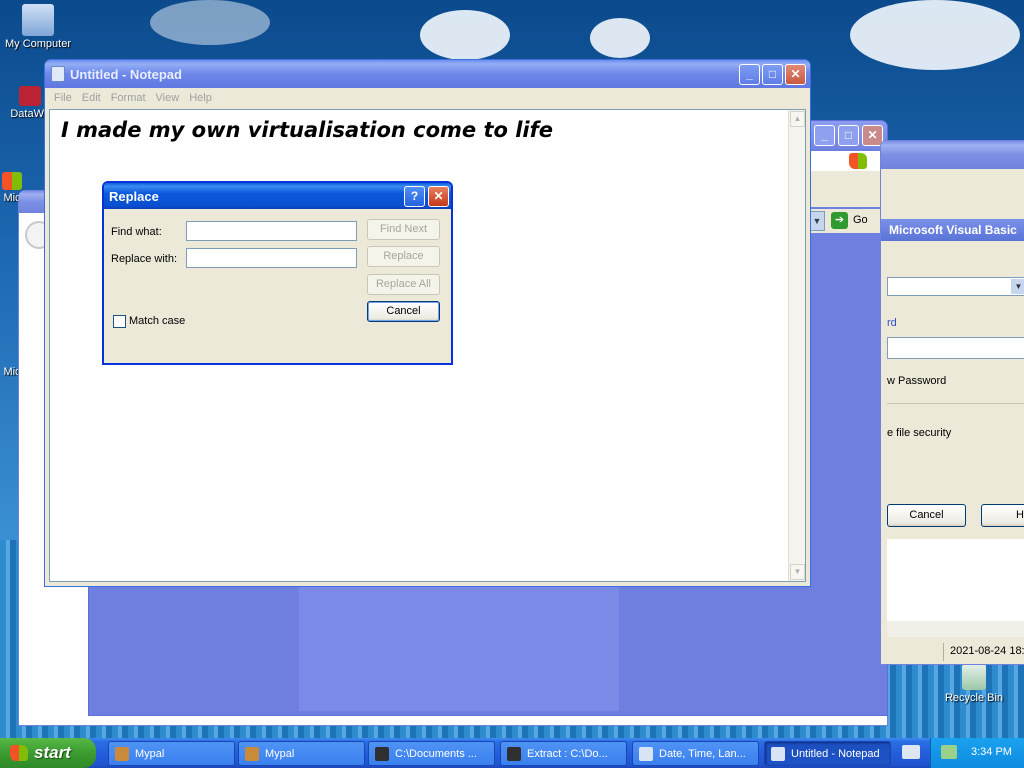 The image size is (1024, 768). What do you see at coordinates (917, 381) in the screenshot?
I see `vb-password-label: w Password` at bounding box center [917, 381].